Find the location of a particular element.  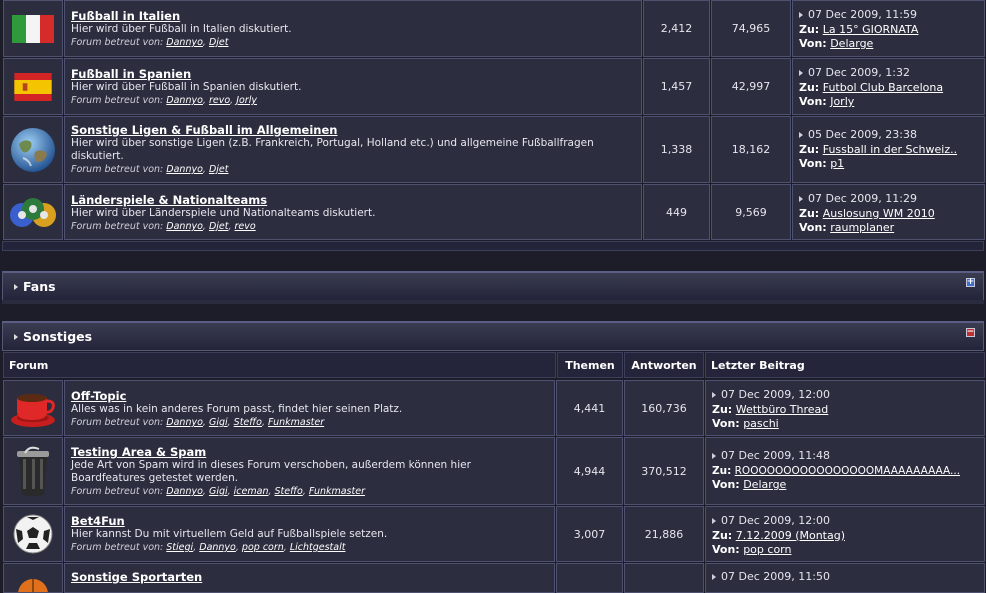

forum-title-link: Fußball in Spanien is located at coordinates (356, 74).